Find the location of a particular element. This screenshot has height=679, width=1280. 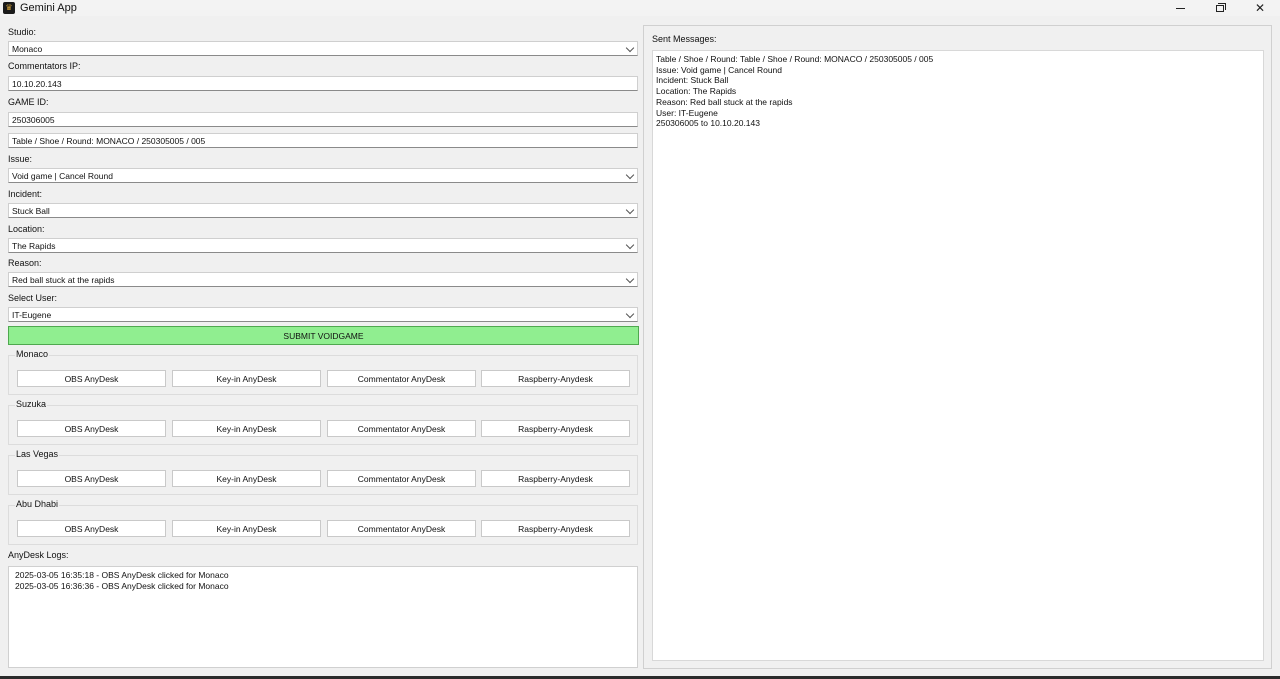

location-label: Location: is located at coordinates (26, 229).